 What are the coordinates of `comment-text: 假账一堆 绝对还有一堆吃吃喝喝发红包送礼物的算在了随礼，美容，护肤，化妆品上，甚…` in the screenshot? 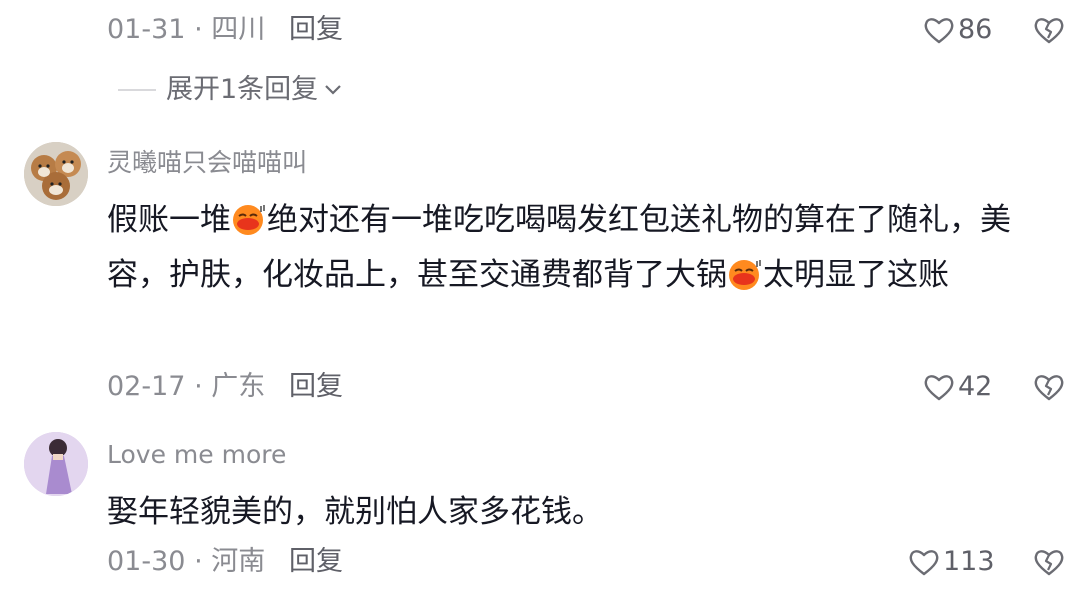 It's located at (559, 247).